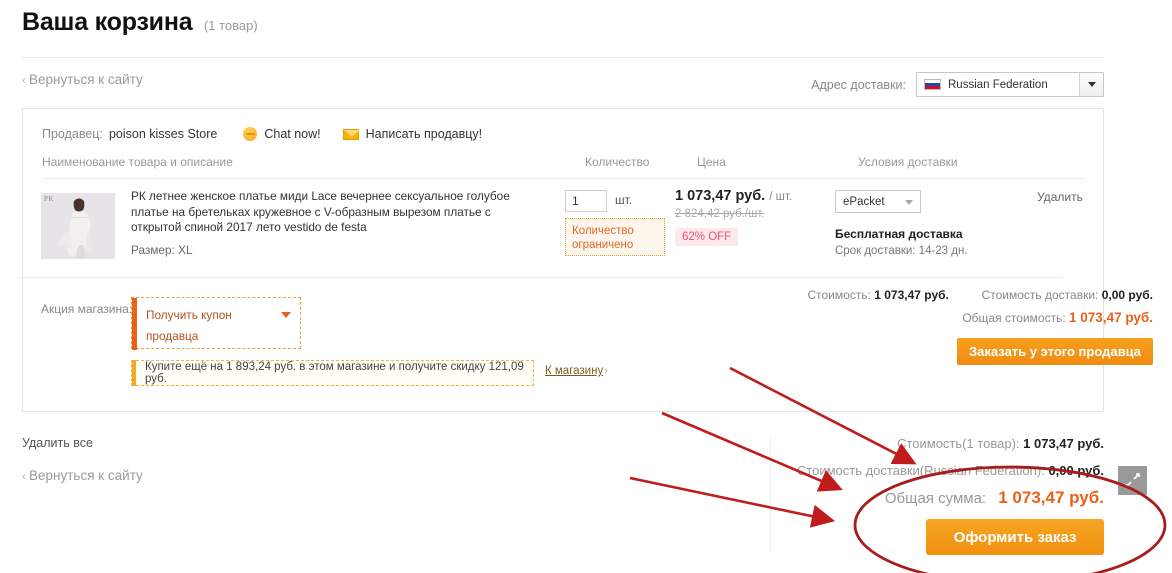 The width and height of the screenshot is (1172, 573). I want to click on back-to-site-label: Вернуться к сайту, so click(86, 79).